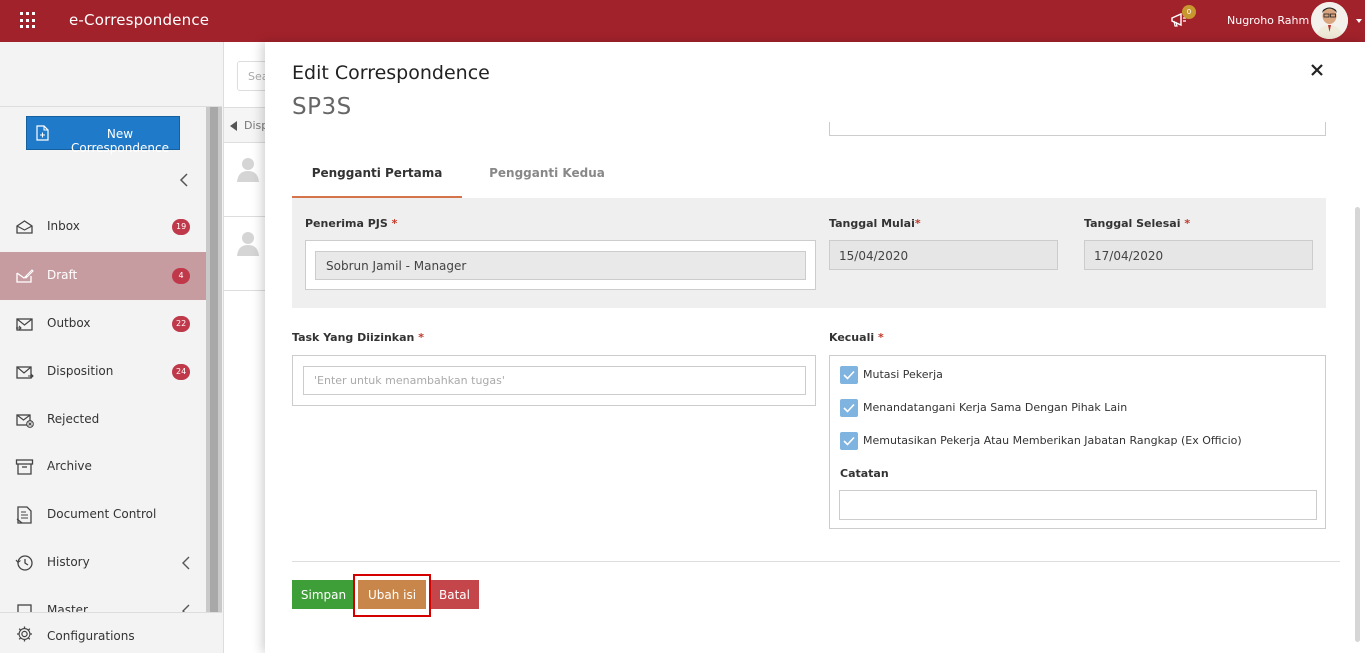 This screenshot has height=653, width=1365. Describe the element at coordinates (903, 374) in the screenshot. I see `kecuali-option-label: Mutasi Pekerja` at that location.